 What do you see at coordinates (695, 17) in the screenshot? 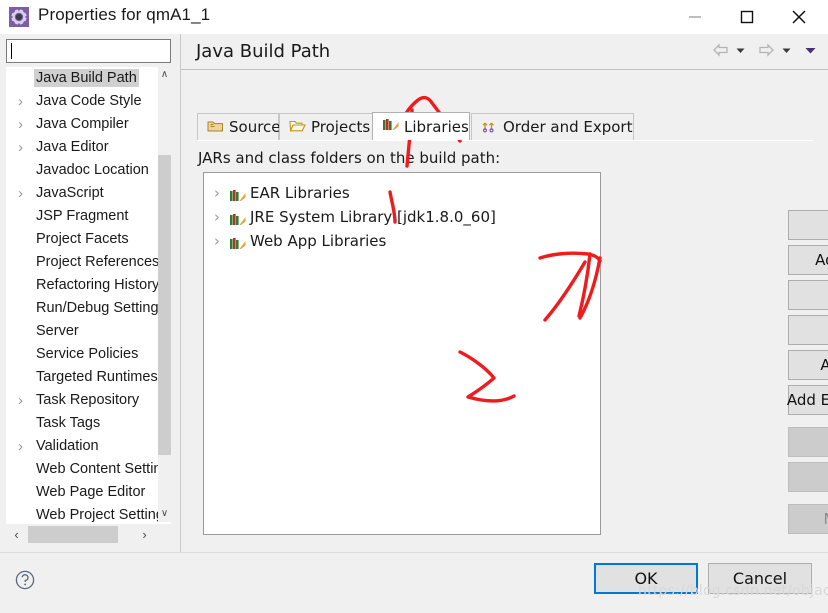
I see `minimize-button` at bounding box center [695, 17].